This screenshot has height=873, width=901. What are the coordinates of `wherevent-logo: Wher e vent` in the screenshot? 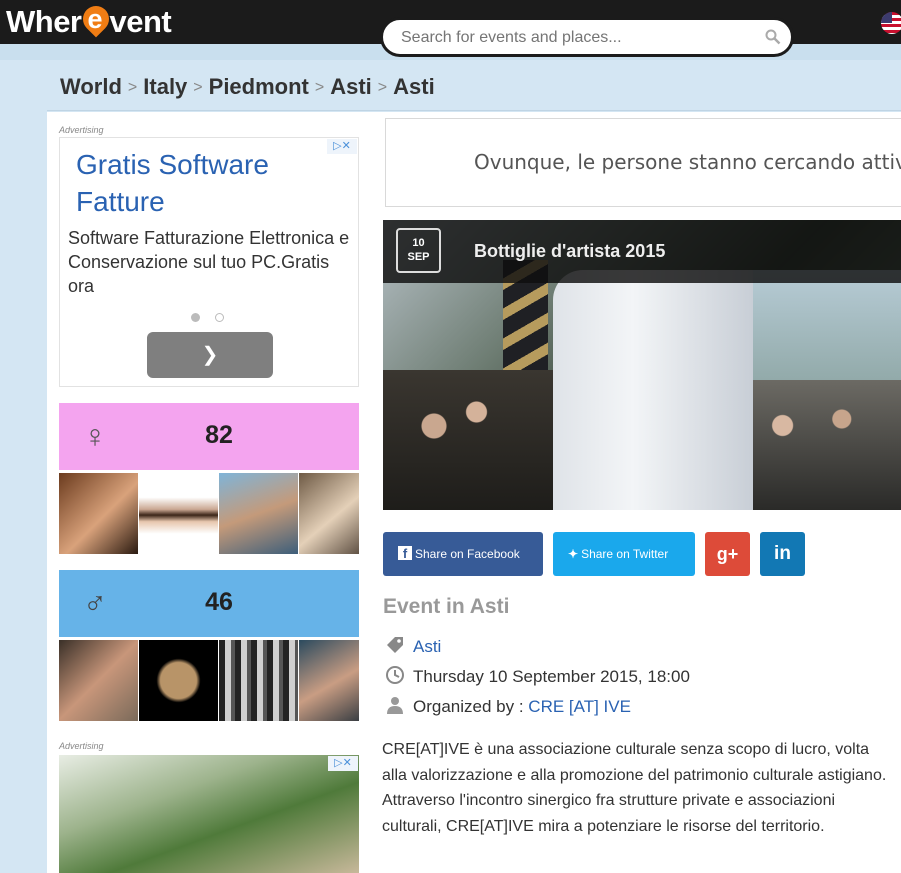 It's located at (89, 20).